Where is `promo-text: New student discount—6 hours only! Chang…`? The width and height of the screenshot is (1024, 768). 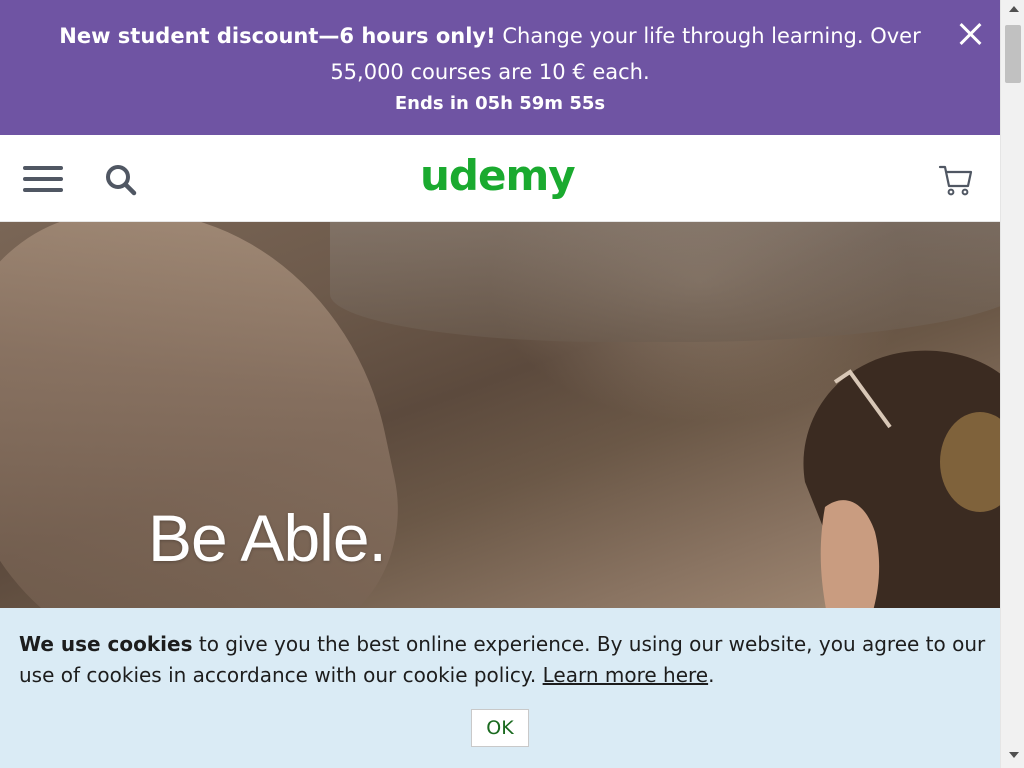
promo-text: New student discount—6 hours only! Chang… is located at coordinates (490, 54).